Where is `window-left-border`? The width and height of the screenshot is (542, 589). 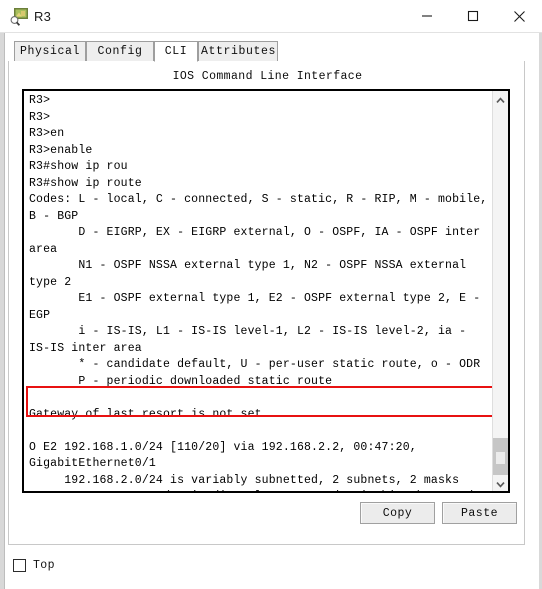
window-left-border is located at coordinates (2, 294).